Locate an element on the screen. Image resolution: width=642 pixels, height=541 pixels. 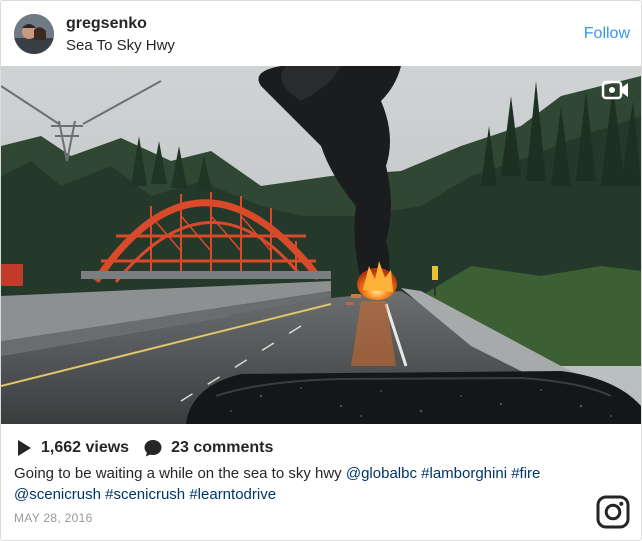
hashtag-link: #lamborghini is located at coordinates (464, 473).